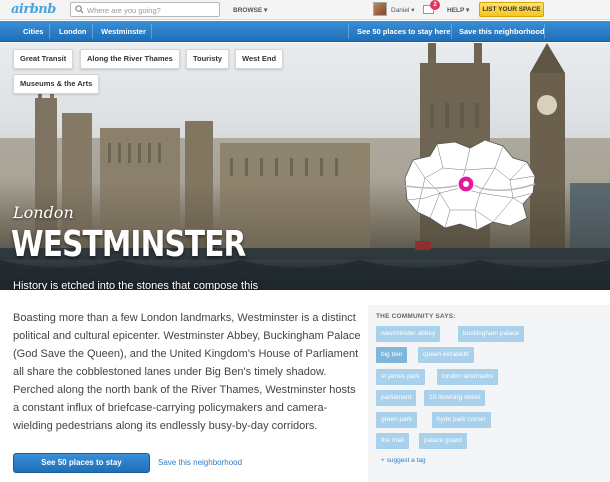 This screenshot has width=610, height=482. What do you see at coordinates (43, 212) in the screenshot?
I see `city-name: London` at bounding box center [43, 212].